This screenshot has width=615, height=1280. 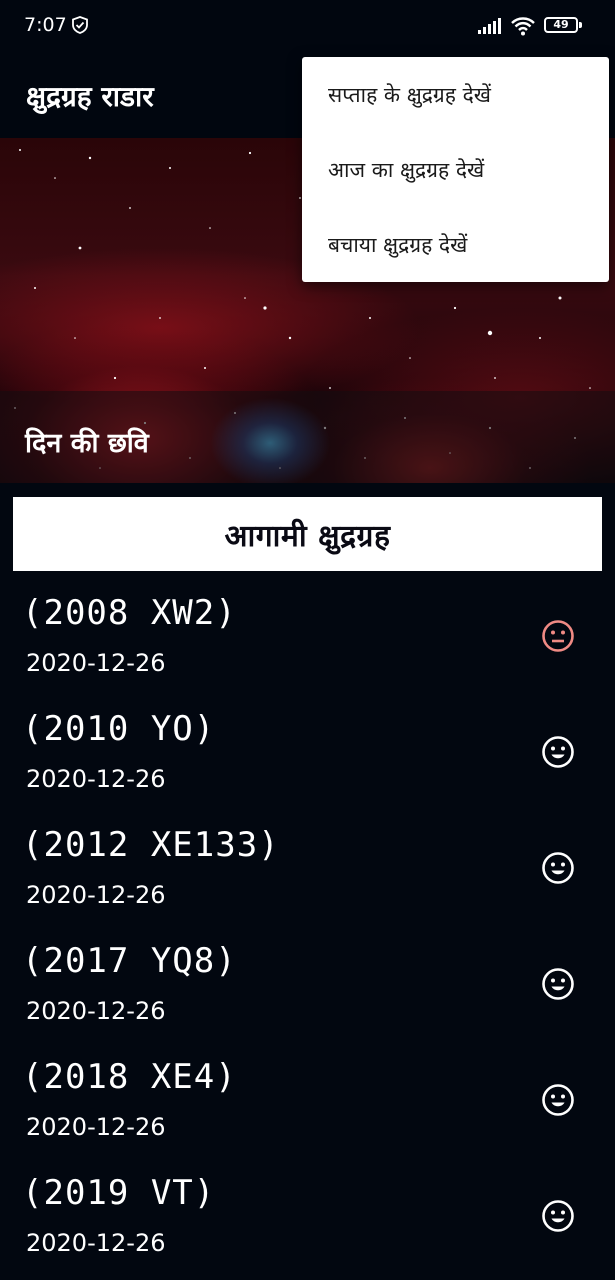 I want to click on wifi-icon, so click(x=523, y=26).